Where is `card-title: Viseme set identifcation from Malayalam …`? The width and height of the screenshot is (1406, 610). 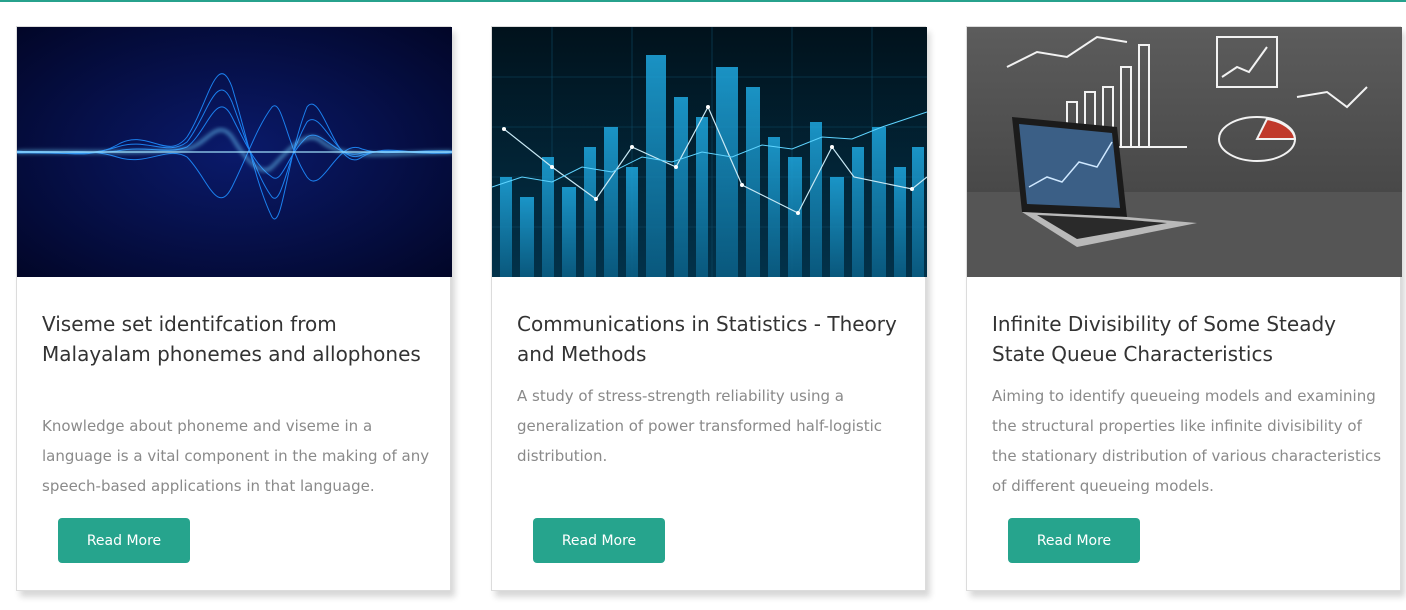
card-title: Viseme set identifcation from Malayalam … is located at coordinates (239, 339).